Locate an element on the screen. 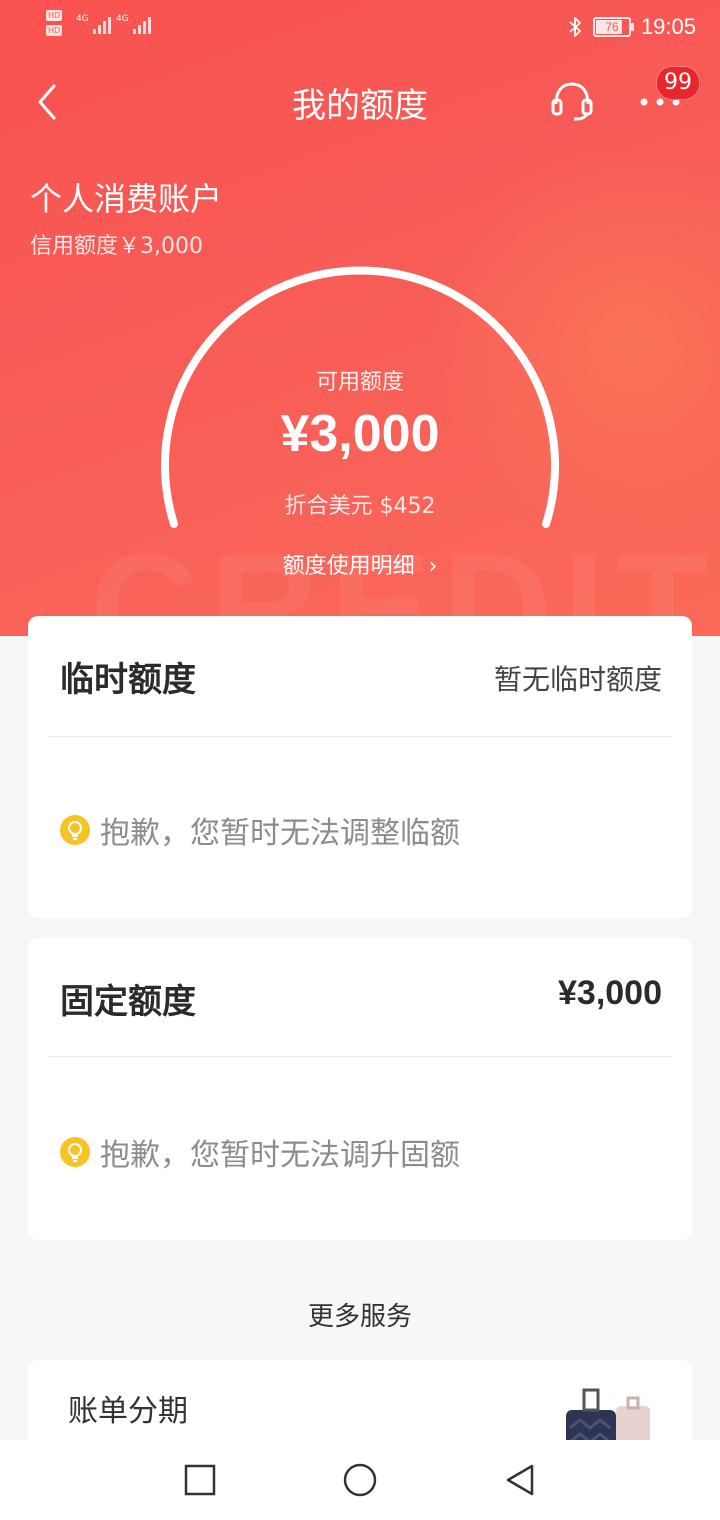 The height and width of the screenshot is (1520, 720). usage-detail-link: 额度使用明细 › is located at coordinates (360, 564).